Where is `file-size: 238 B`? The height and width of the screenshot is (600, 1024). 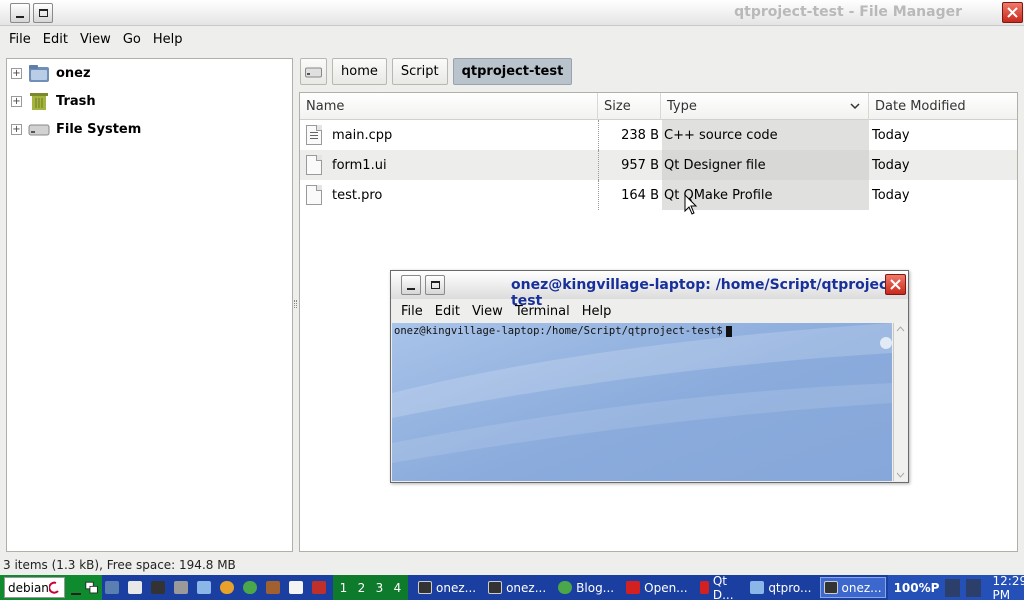 file-size: 238 B is located at coordinates (640, 135).